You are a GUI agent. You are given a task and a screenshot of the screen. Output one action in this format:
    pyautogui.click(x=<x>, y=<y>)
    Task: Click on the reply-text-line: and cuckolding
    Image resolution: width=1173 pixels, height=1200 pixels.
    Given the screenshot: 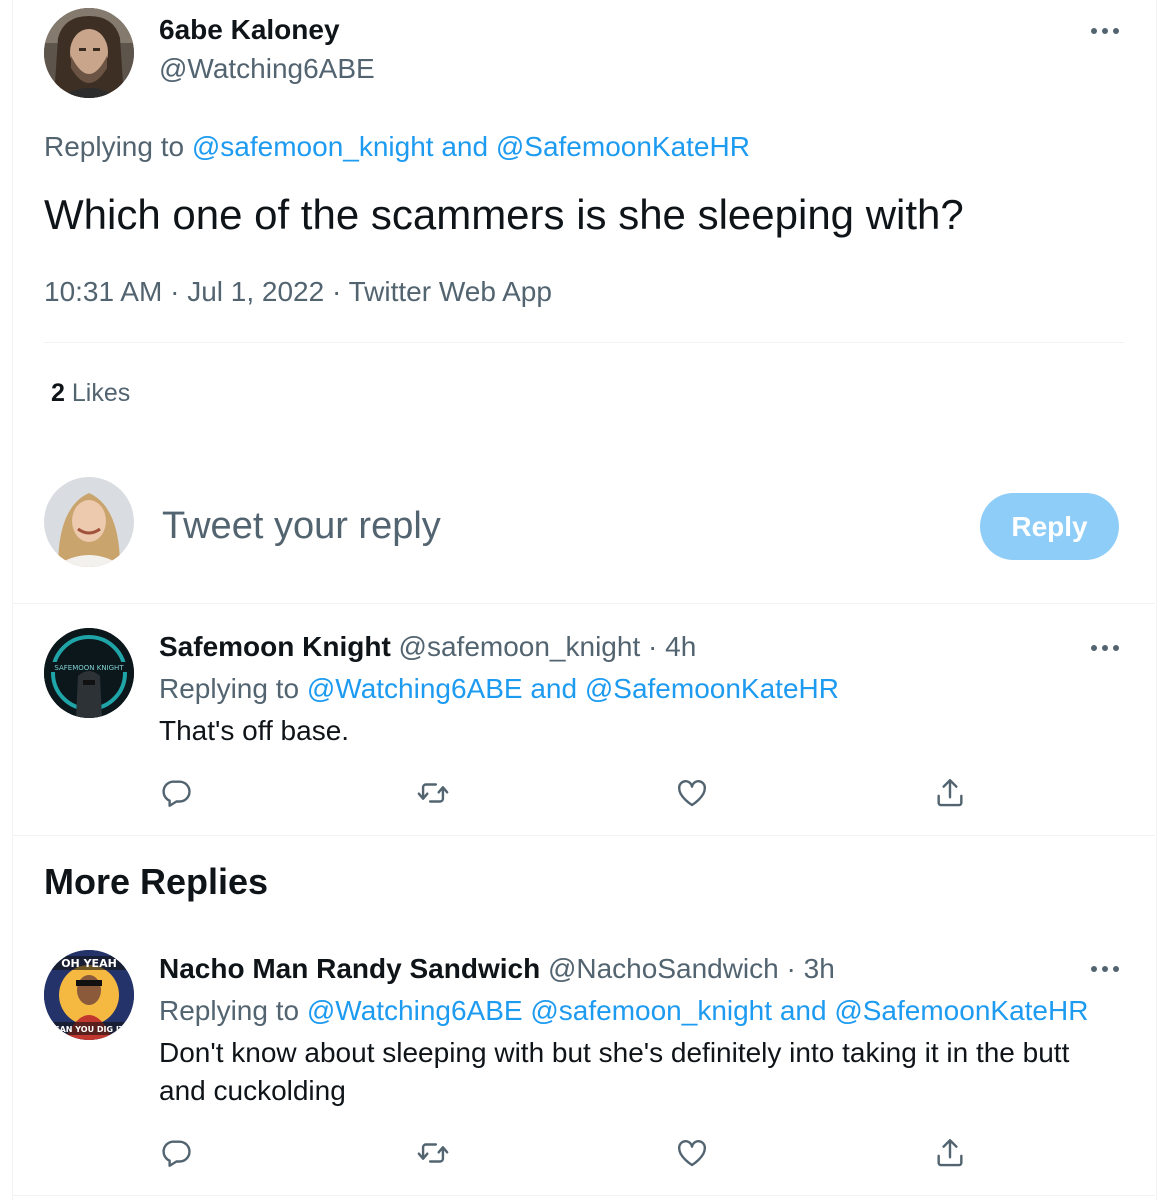 What is the action you would take?
    pyautogui.click(x=252, y=1090)
    